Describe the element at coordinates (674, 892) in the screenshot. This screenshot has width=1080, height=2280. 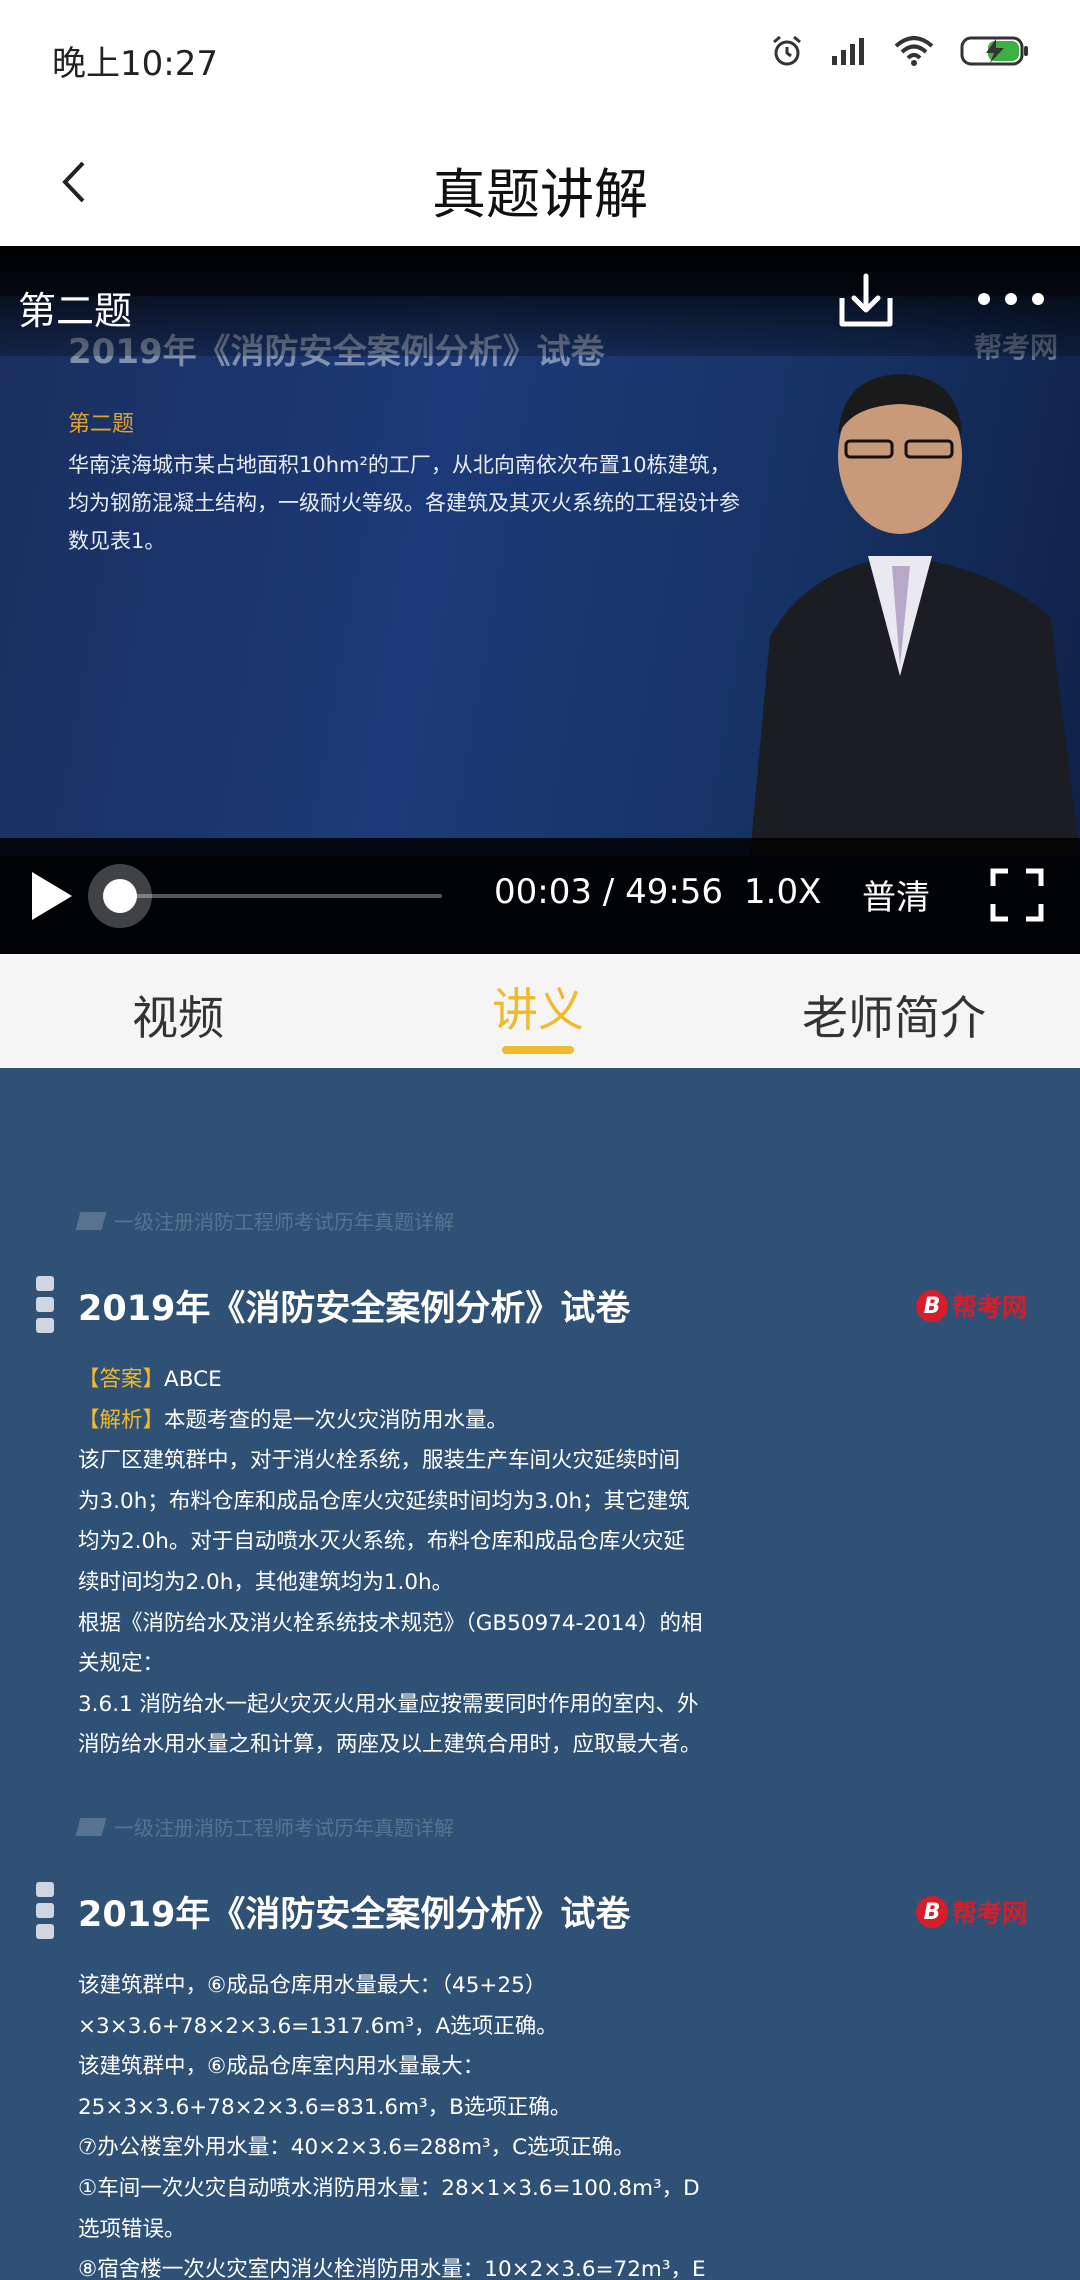
I see `total-time: 49:56` at that location.